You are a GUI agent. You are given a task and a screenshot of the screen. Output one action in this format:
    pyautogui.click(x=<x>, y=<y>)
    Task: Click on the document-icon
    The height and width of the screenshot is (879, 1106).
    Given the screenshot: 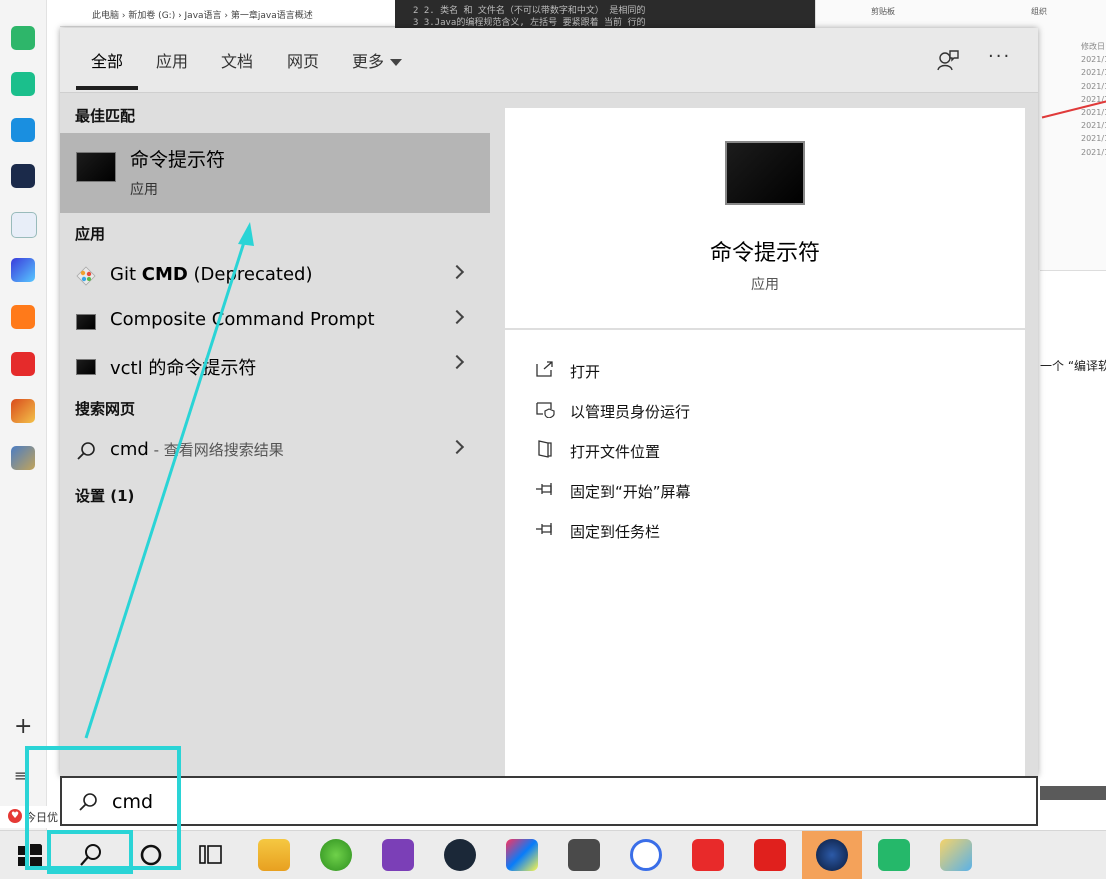 What is the action you would take?
    pyautogui.click(x=24, y=225)
    